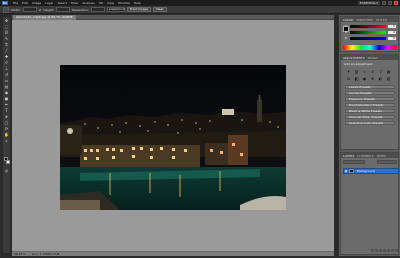 This screenshot has height=258, width=400. What do you see at coordinates (392, 250) in the screenshot?
I see `new-layer-icon` at bounding box center [392, 250].